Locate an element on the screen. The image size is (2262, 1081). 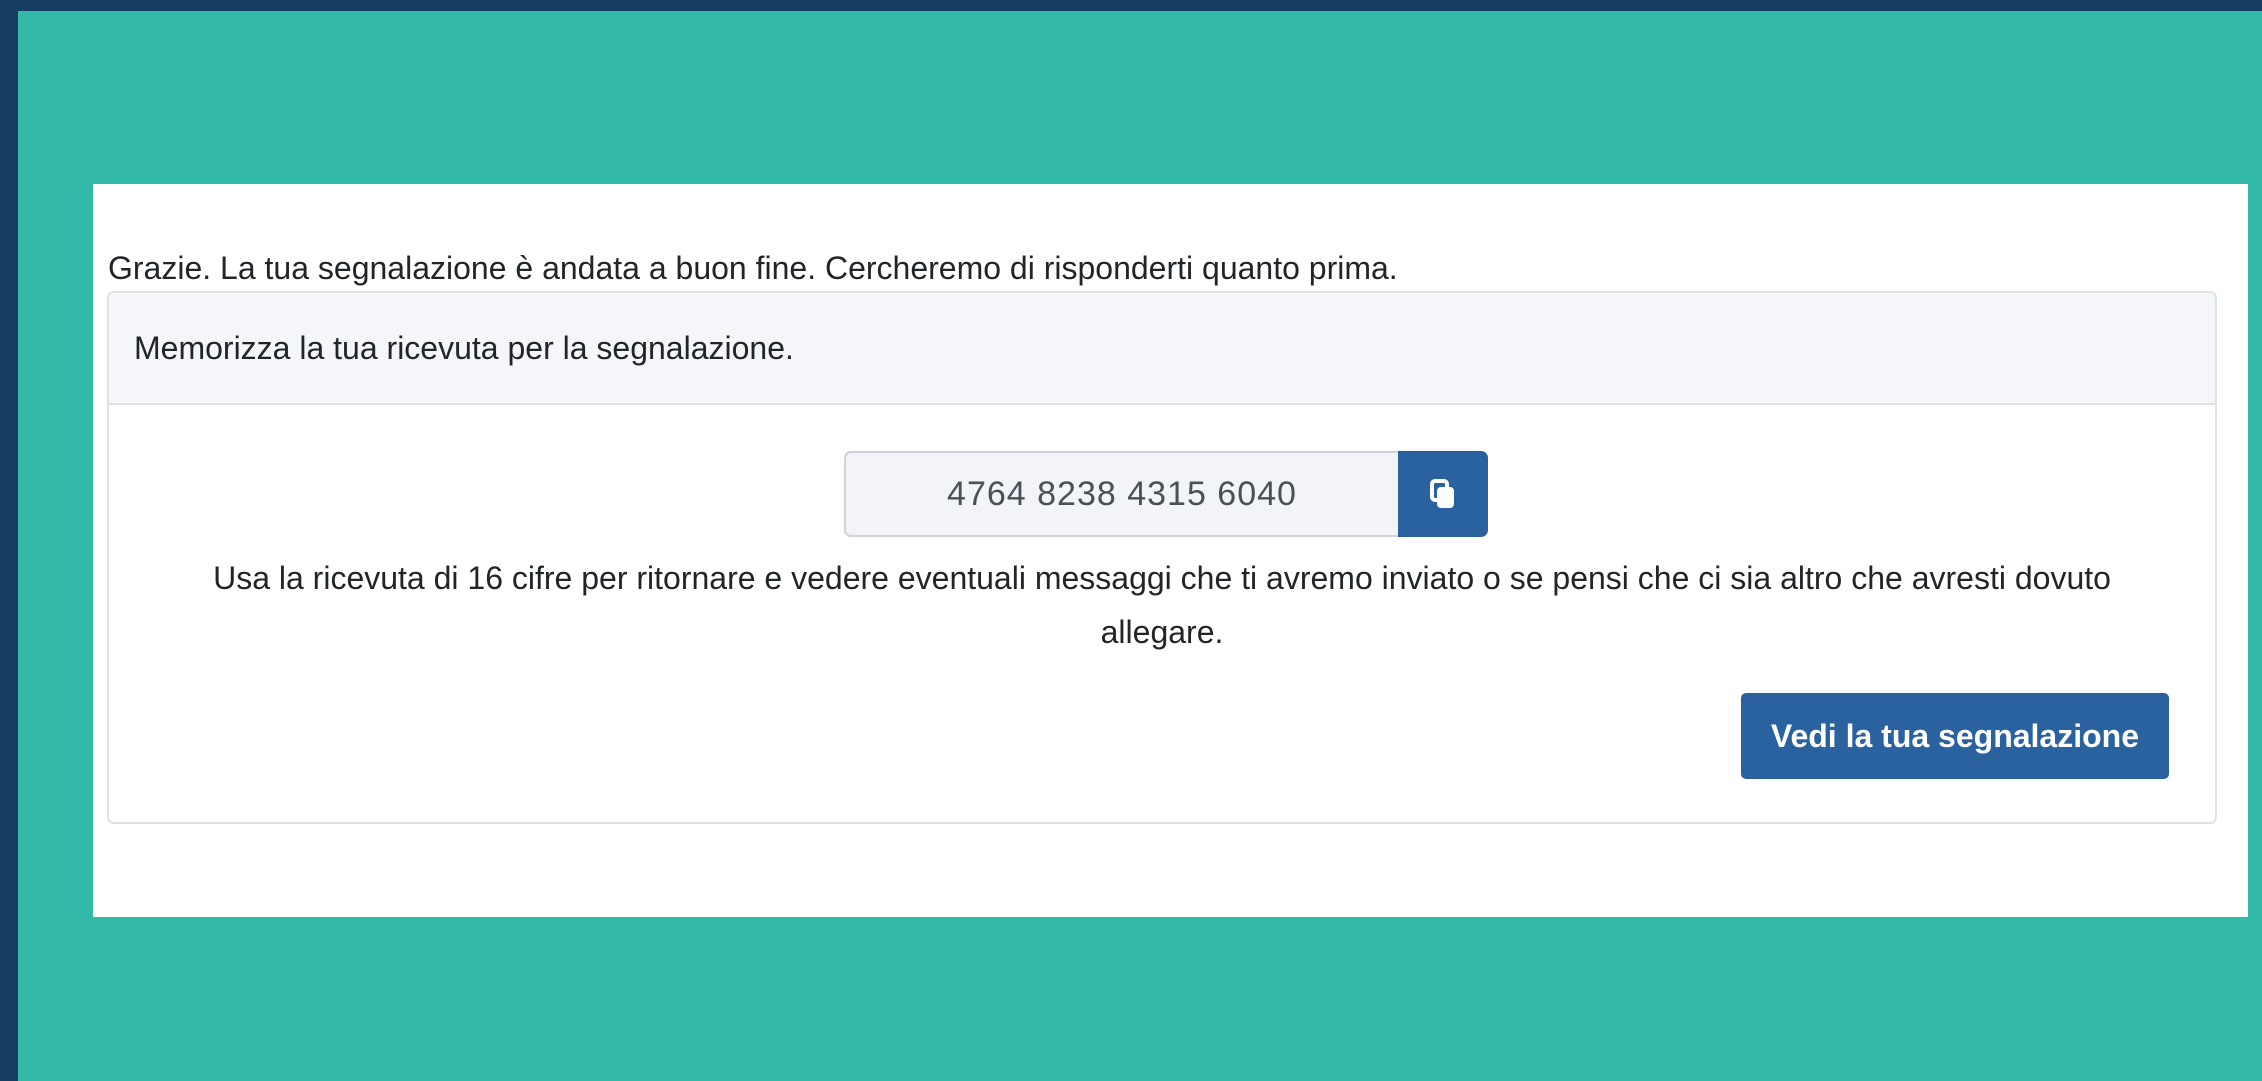
receipt-number-field: 4764 8238 4315 6040 is located at coordinates (1121, 494).